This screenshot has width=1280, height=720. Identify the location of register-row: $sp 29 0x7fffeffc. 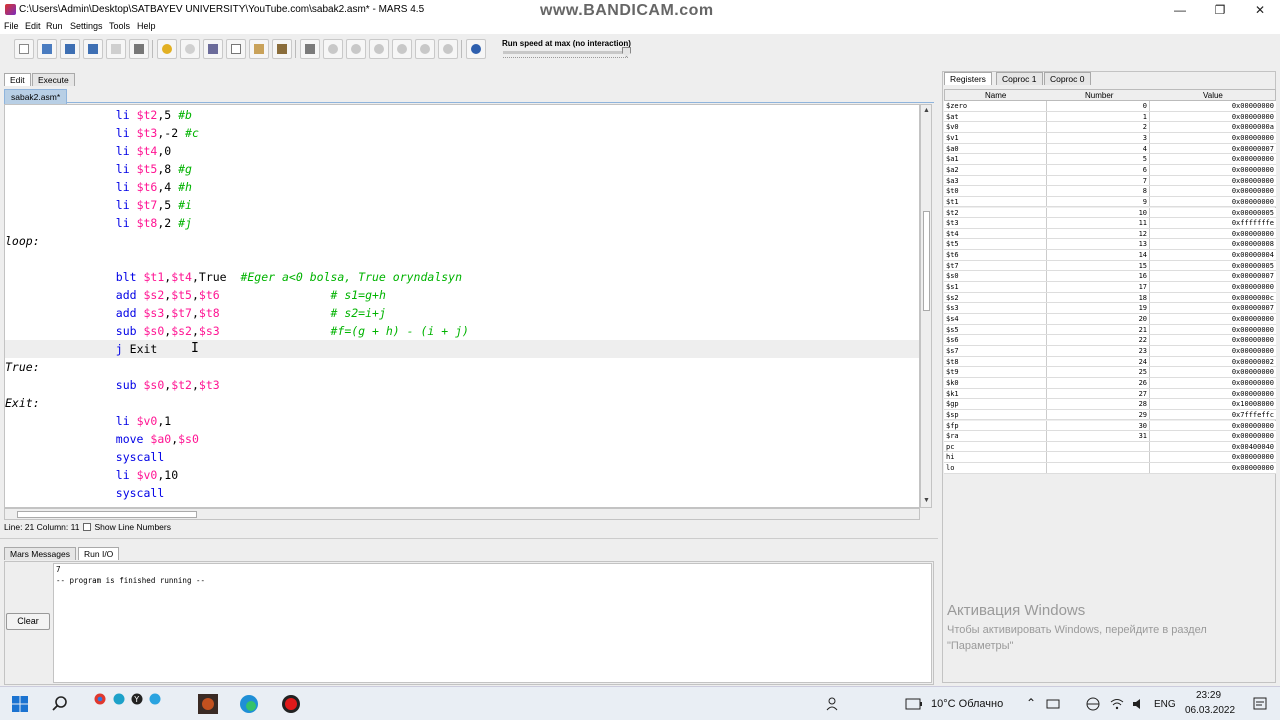
(1110, 415).